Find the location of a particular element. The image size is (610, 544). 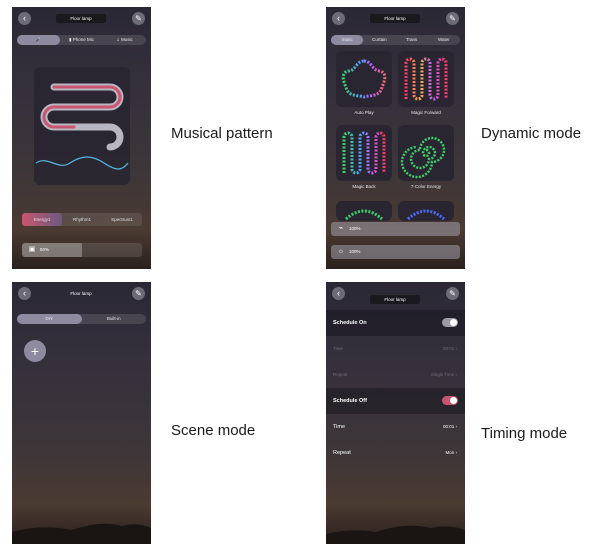

on-repeat-value: Single Time › is located at coordinates (444, 375).